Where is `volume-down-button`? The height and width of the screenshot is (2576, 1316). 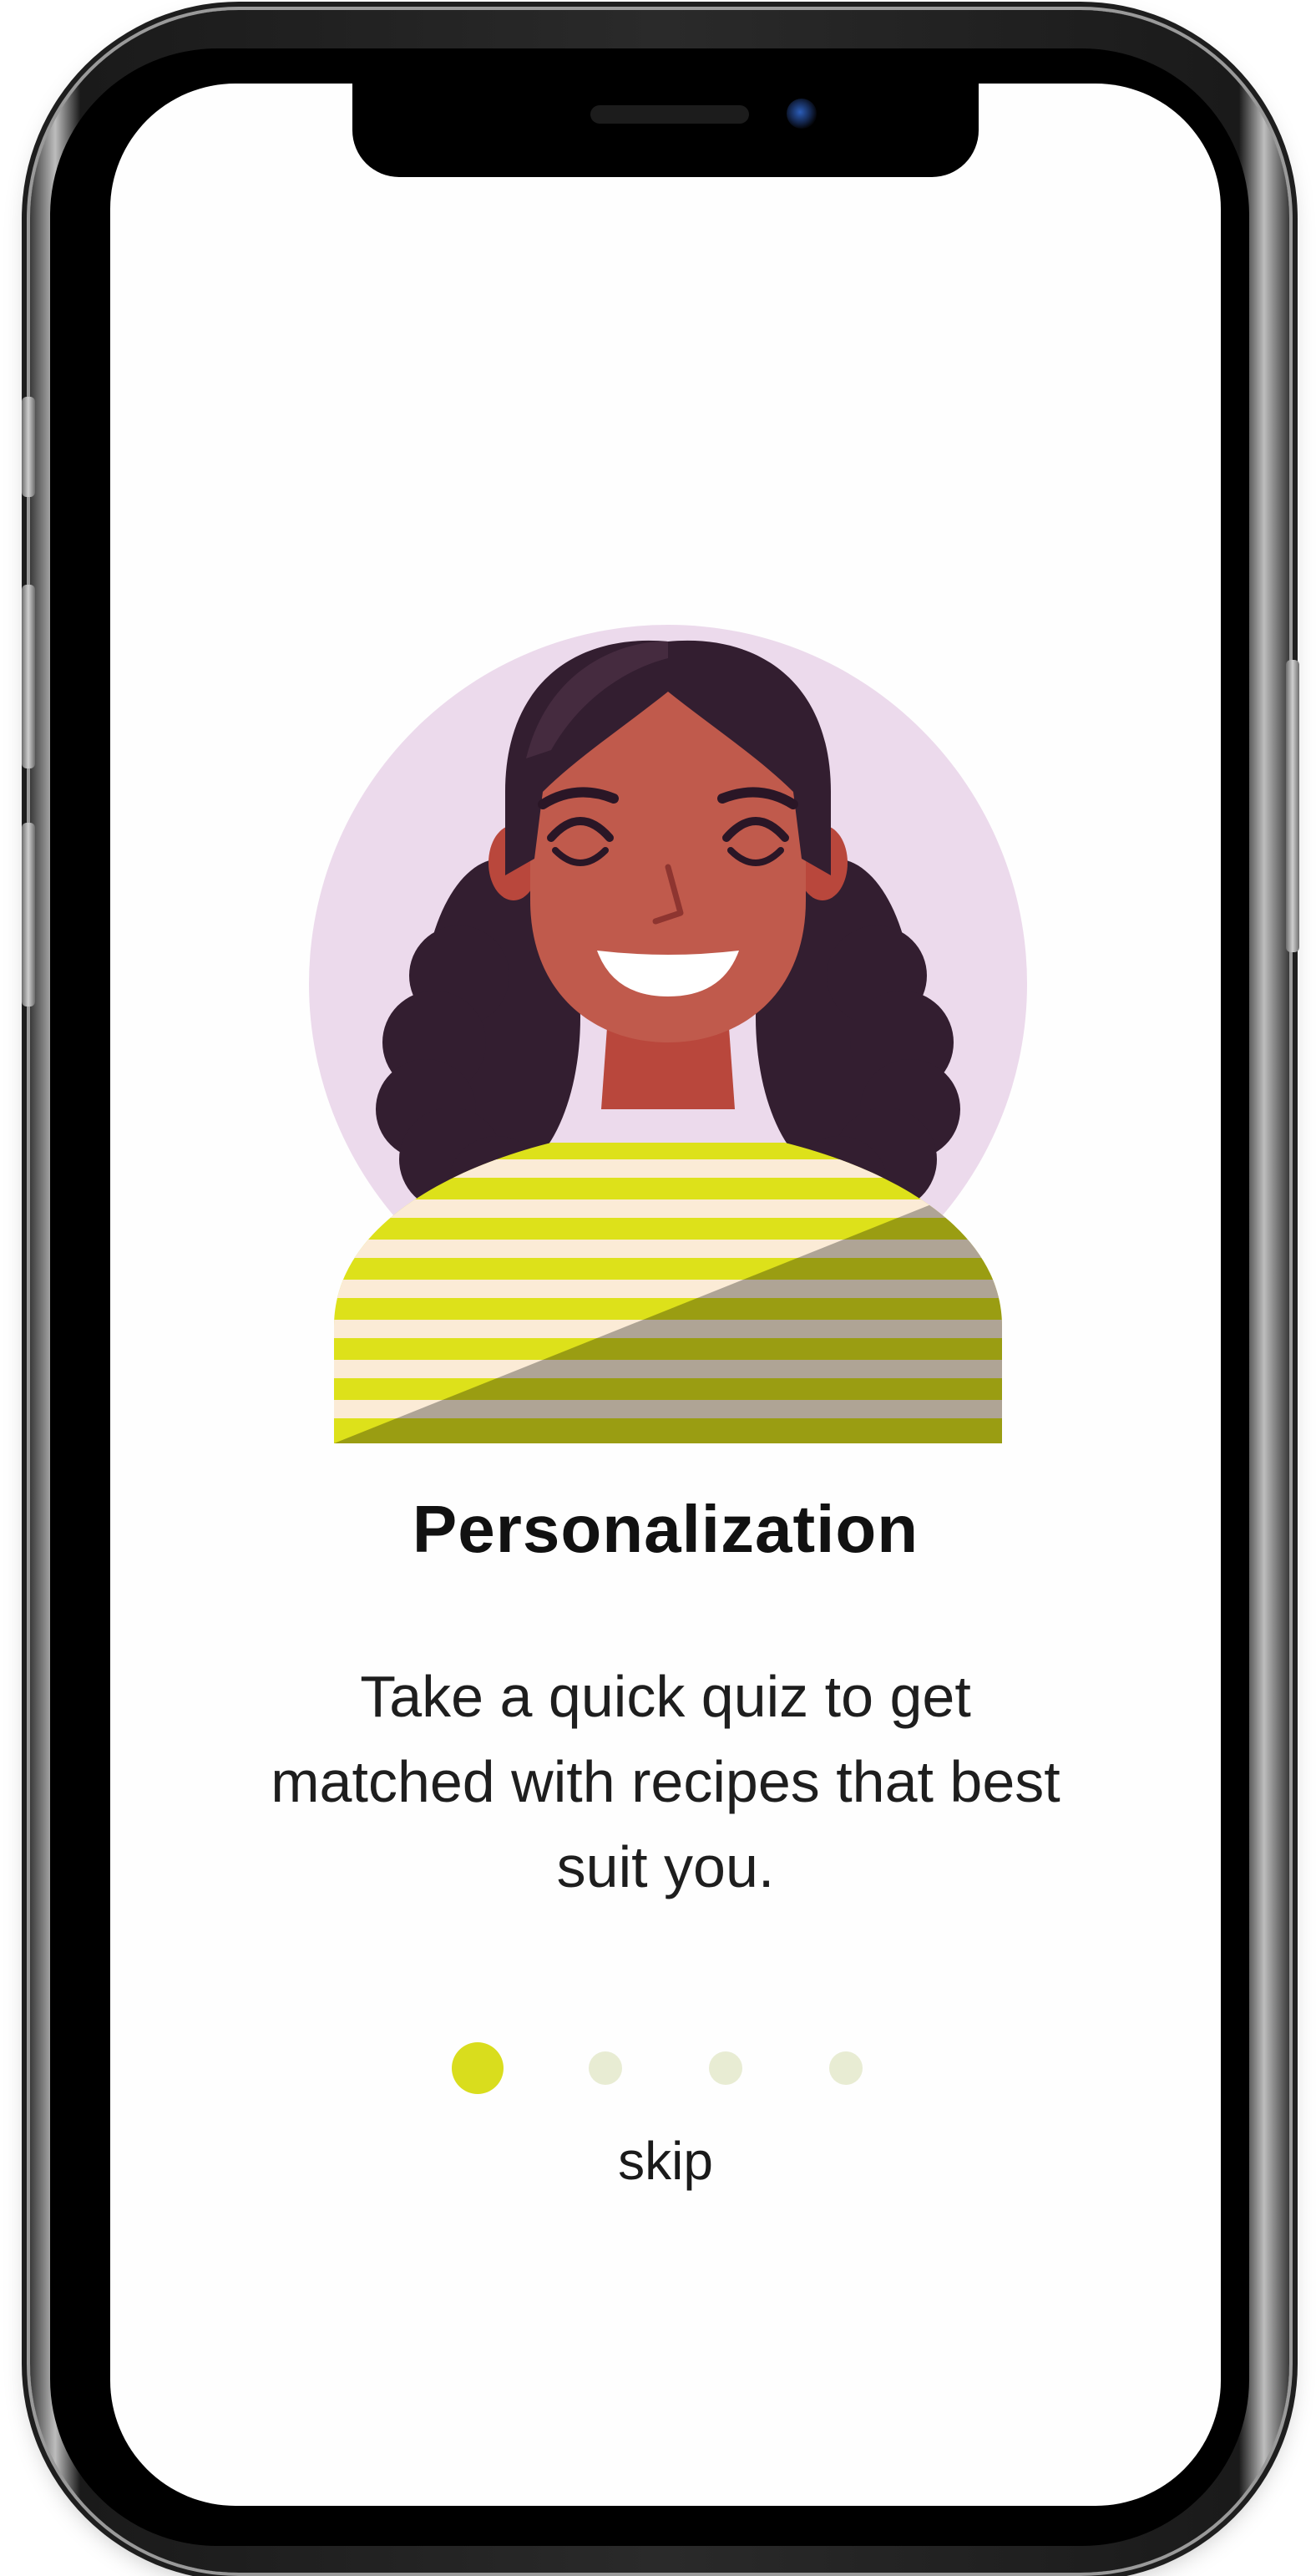 volume-down-button is located at coordinates (29, 915).